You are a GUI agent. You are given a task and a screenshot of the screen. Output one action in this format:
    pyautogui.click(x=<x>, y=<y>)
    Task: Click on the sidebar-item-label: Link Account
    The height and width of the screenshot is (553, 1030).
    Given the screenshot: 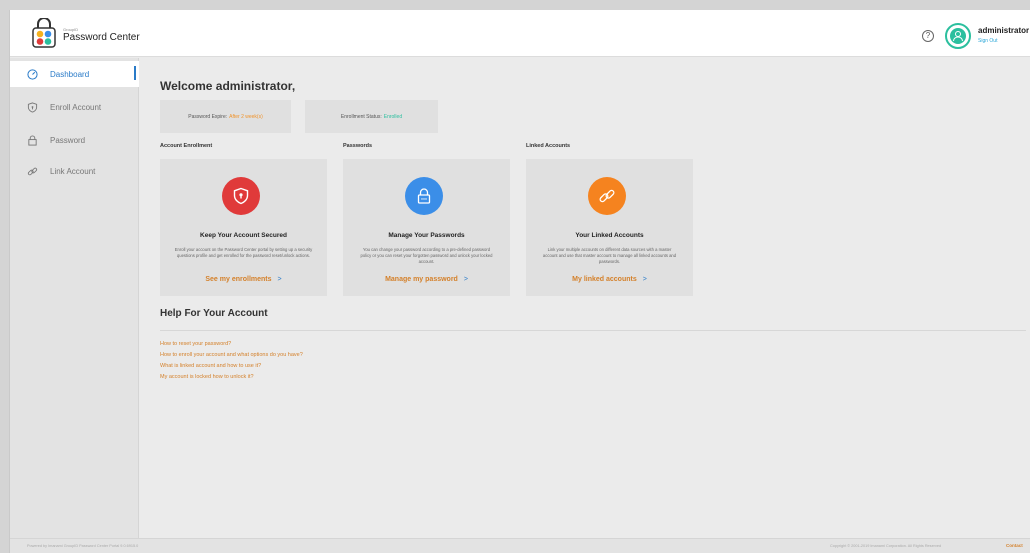 What is the action you would take?
    pyautogui.click(x=73, y=171)
    